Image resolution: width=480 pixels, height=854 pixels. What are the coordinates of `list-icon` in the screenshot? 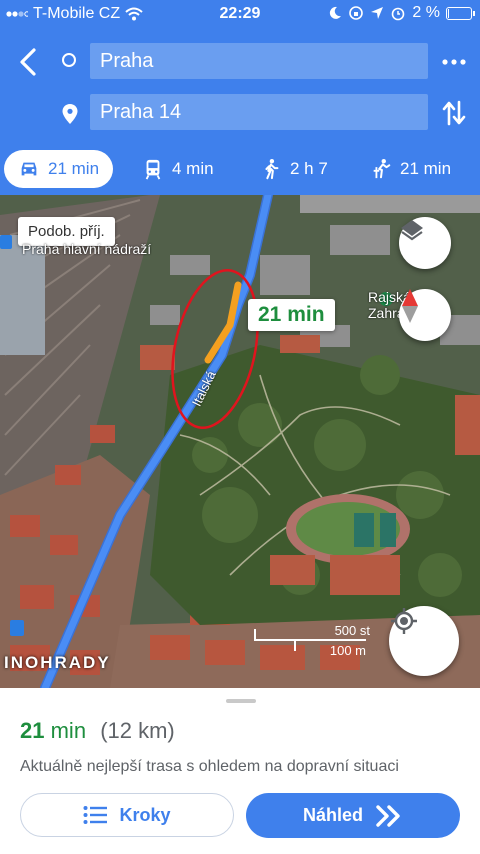 It's located at (95, 815).